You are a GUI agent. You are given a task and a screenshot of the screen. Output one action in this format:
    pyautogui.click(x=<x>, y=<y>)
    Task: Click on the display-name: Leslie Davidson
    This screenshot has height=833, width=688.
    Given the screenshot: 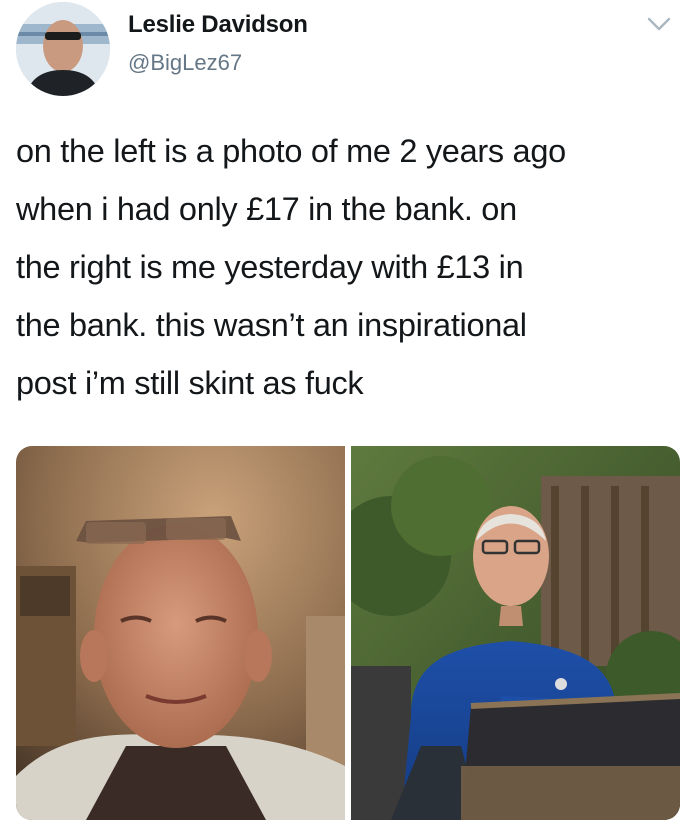 What is the action you would take?
    pyautogui.click(x=218, y=25)
    